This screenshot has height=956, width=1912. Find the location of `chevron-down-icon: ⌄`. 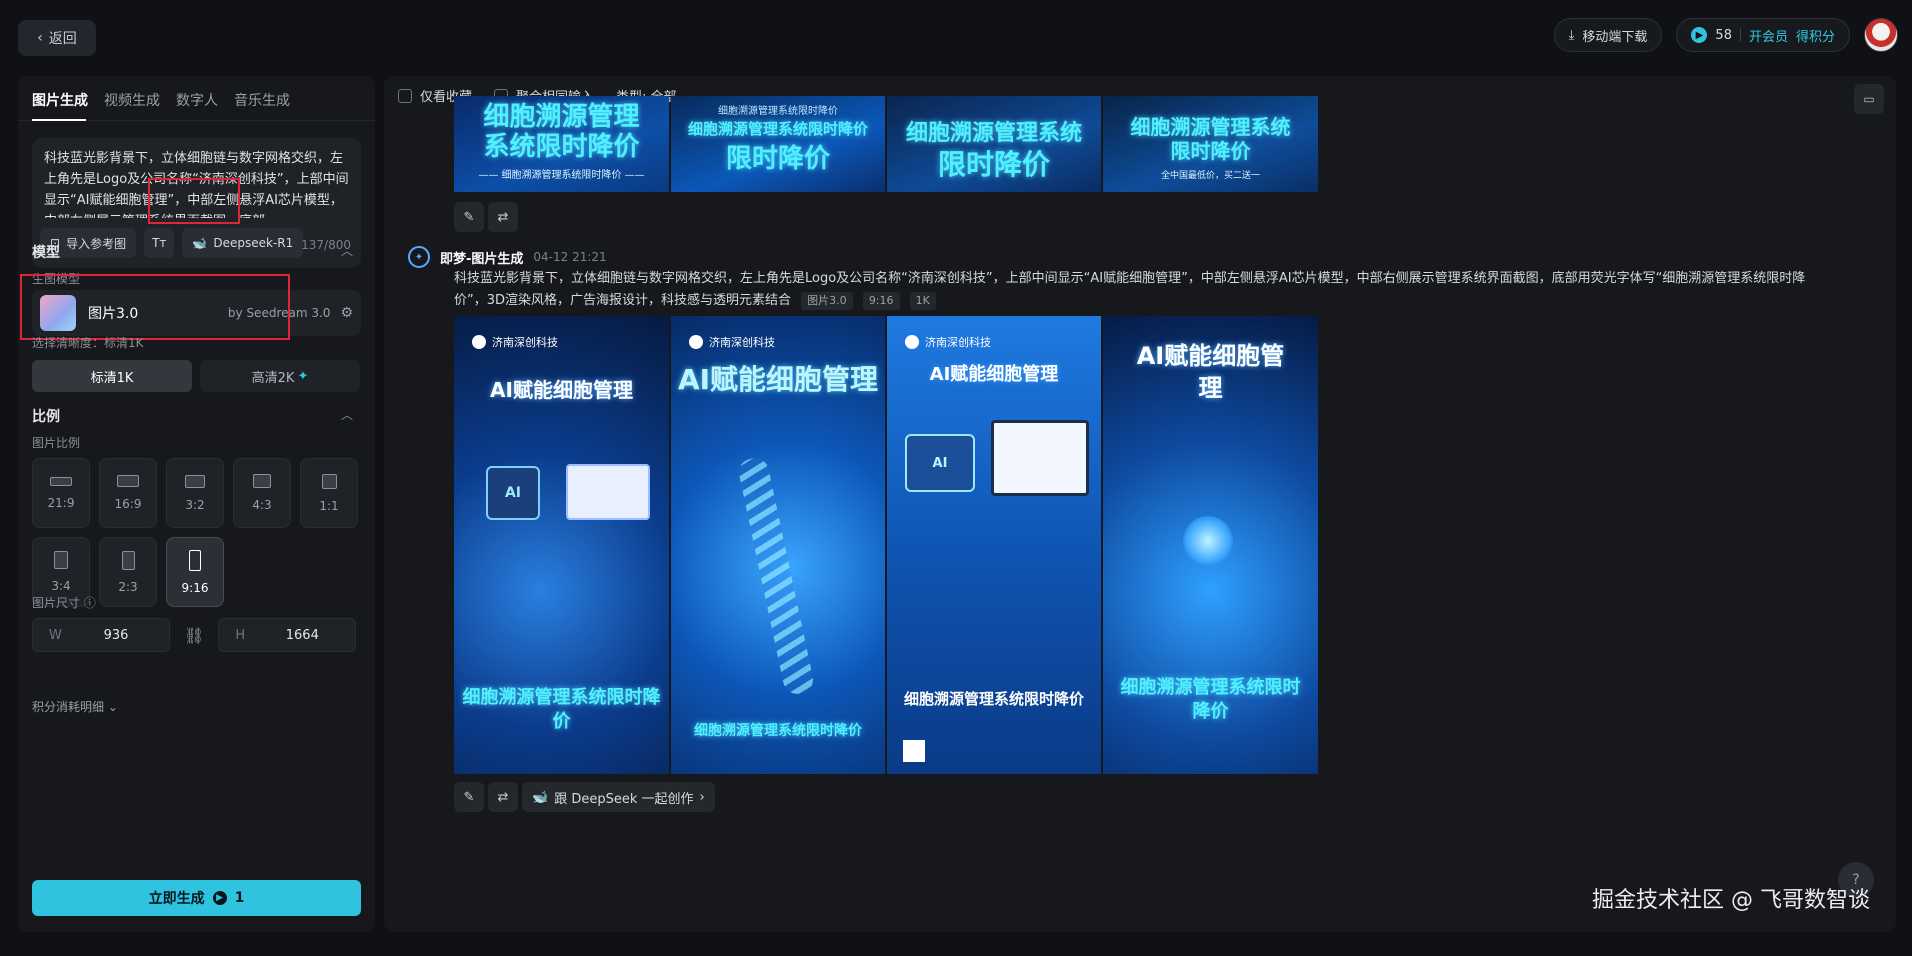

chevron-down-icon: ⌄ is located at coordinates (112, 707).